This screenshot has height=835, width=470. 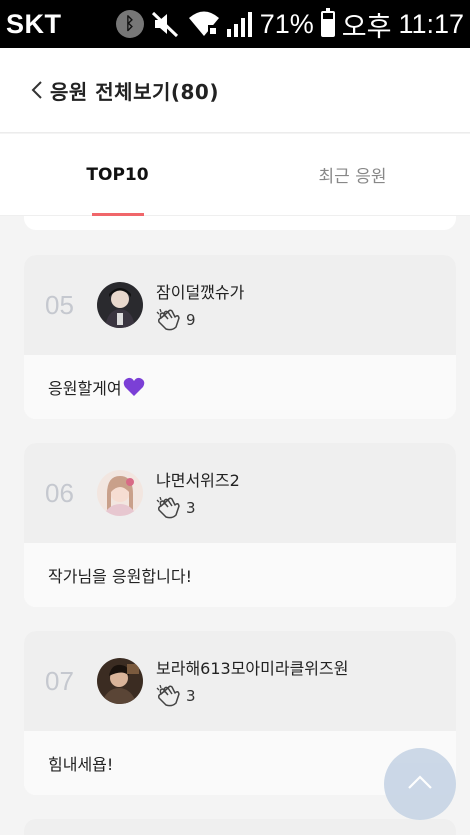 What do you see at coordinates (252, 681) in the screenshot?
I see `user-info: 보라해613모아미라클위즈원 3` at bounding box center [252, 681].